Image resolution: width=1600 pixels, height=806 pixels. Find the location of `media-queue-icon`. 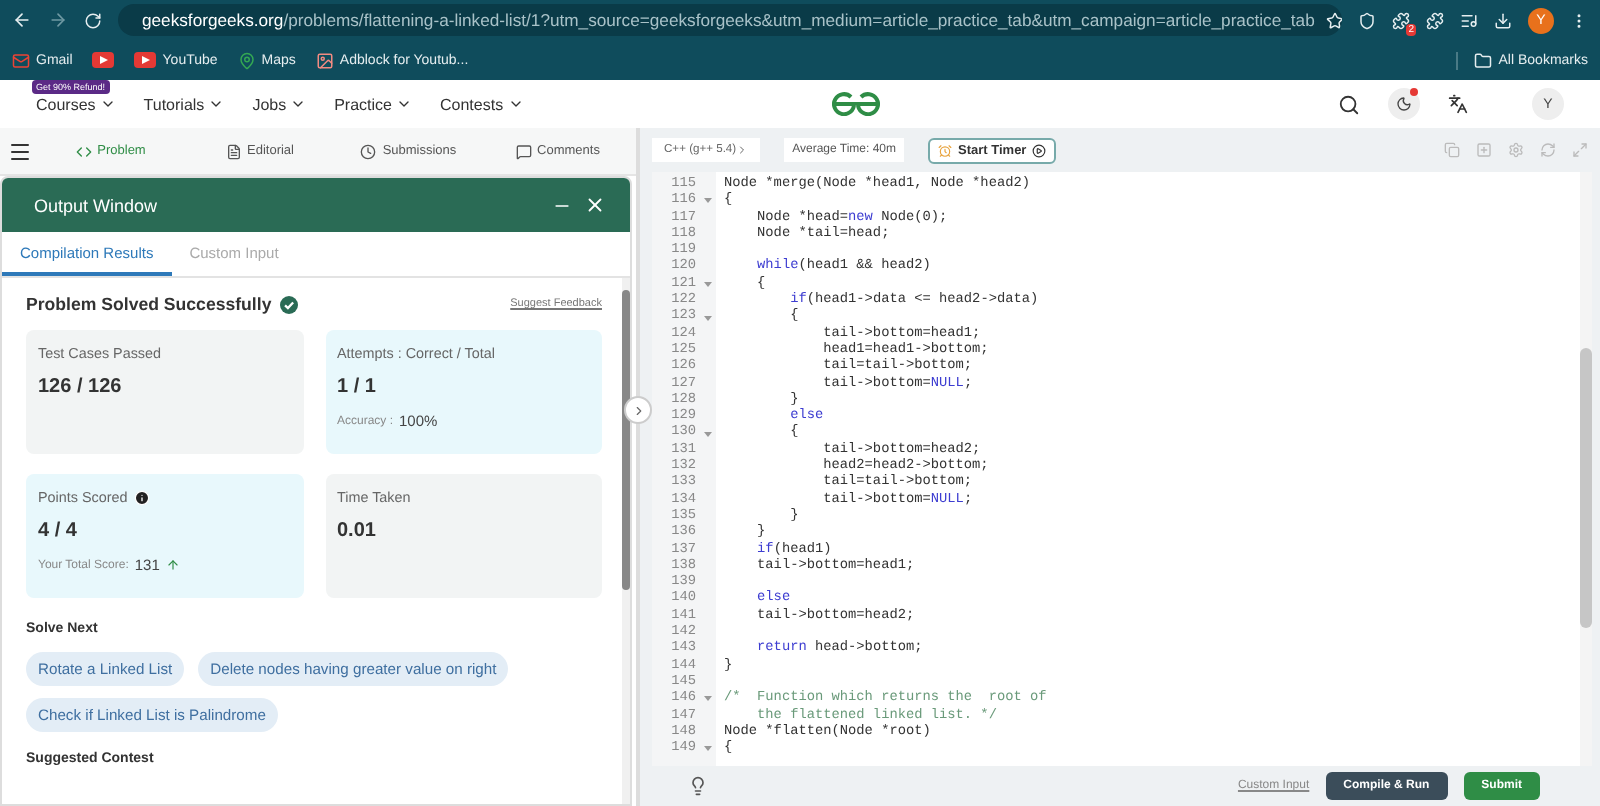

media-queue-icon is located at coordinates (1469, 20).